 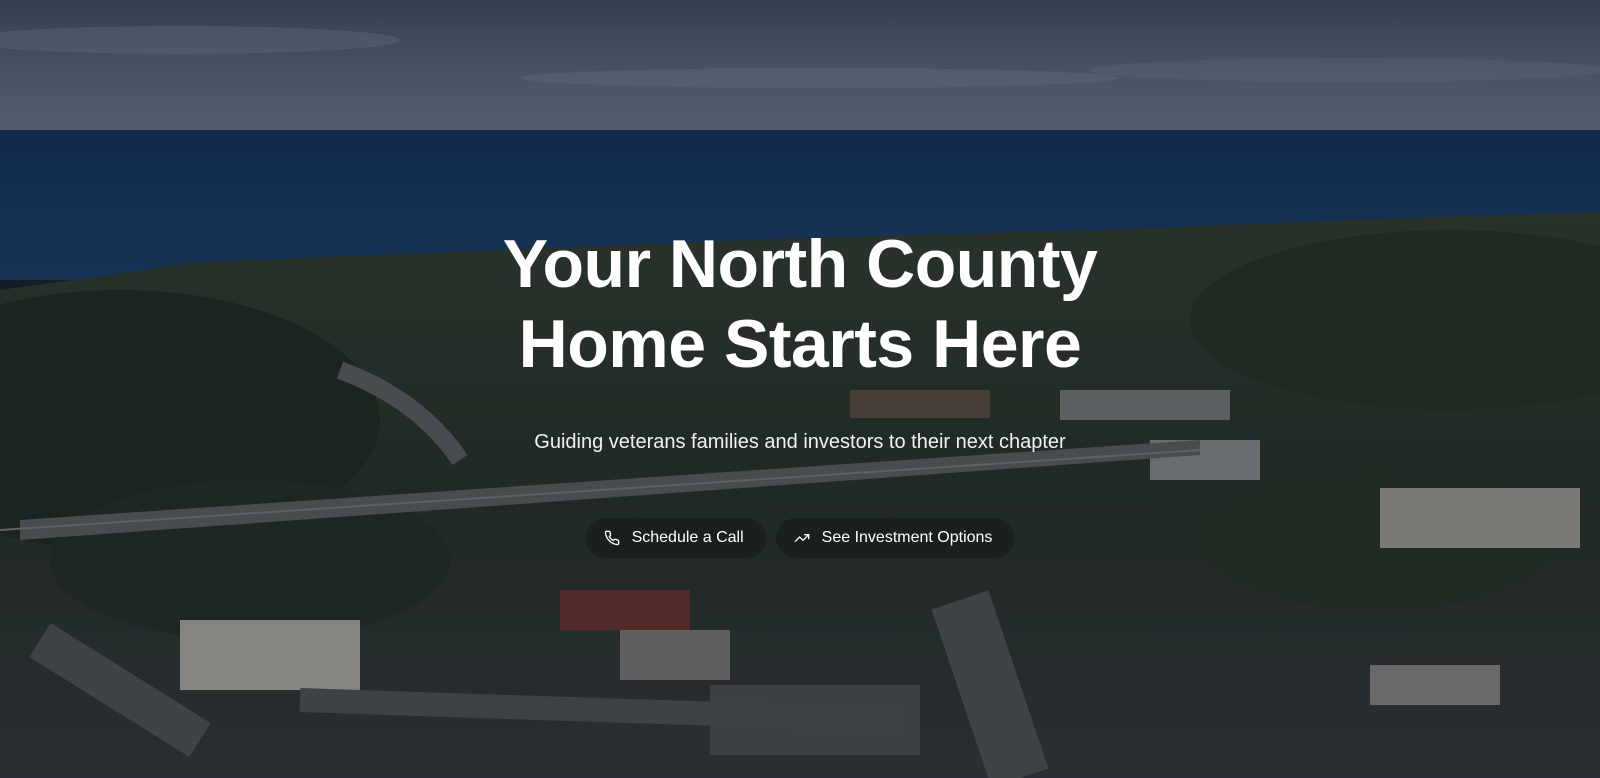 I want to click on schedule-call-label: Schedule a Call, so click(x=687, y=537).